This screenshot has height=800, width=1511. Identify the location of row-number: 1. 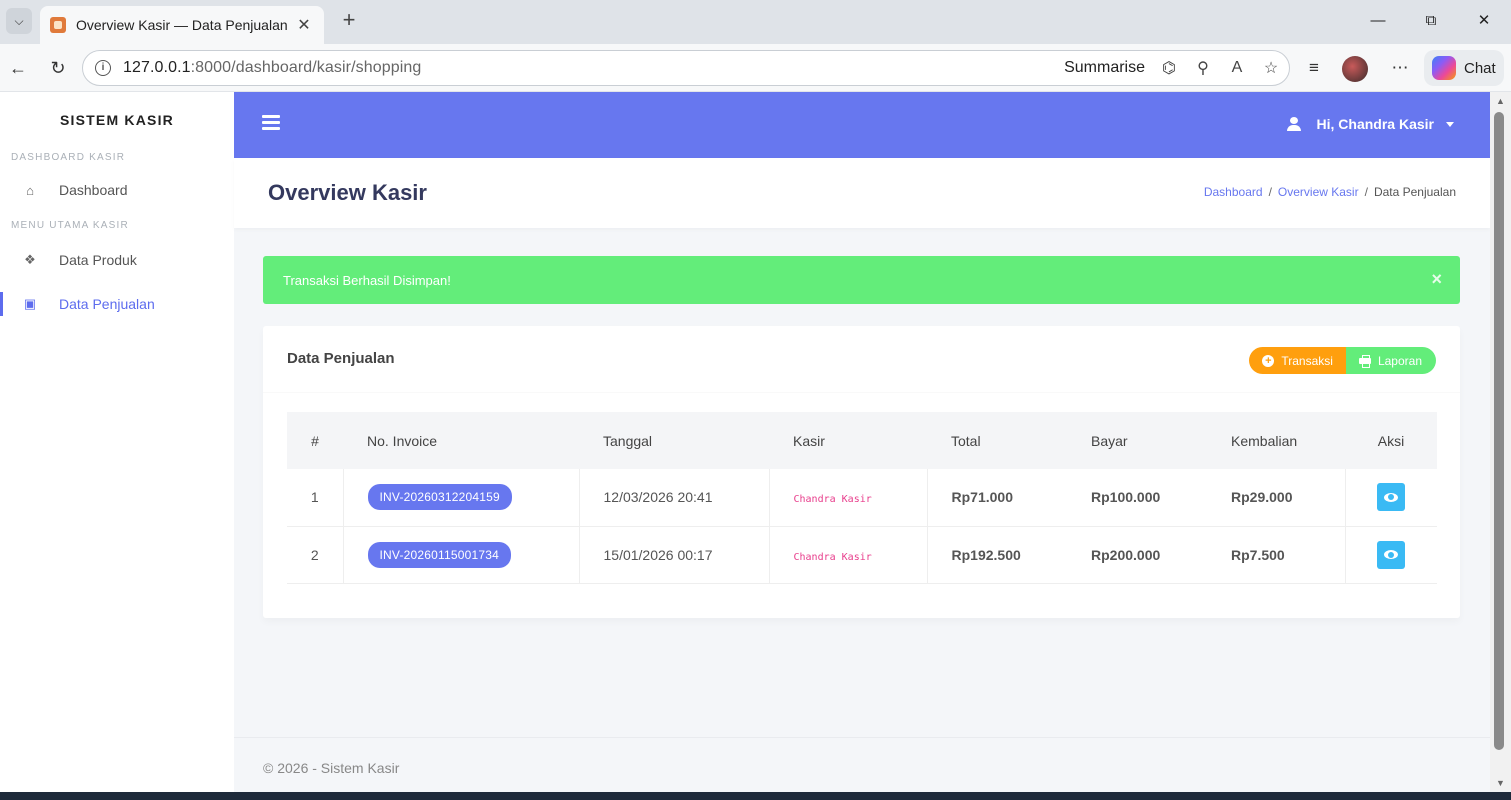
(315, 498).